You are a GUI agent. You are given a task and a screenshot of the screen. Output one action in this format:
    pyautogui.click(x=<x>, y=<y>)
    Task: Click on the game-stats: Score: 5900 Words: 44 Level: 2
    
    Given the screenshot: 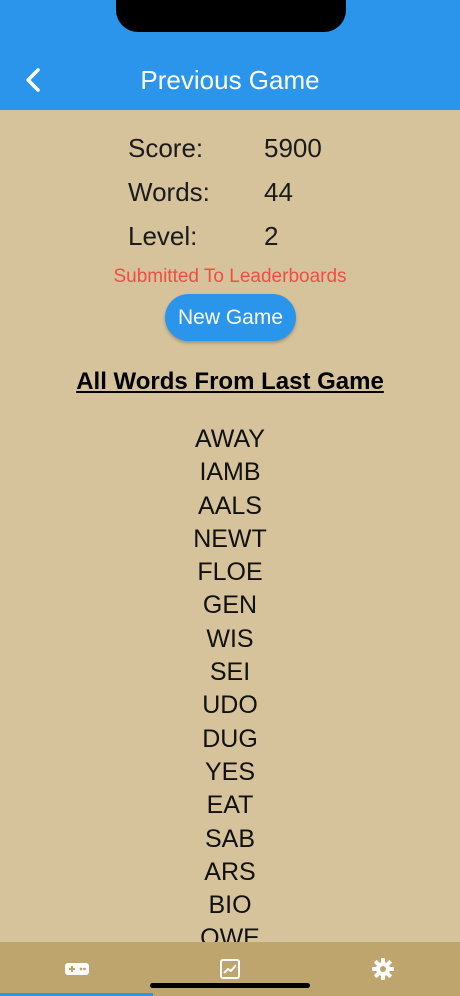 What is the action you would take?
    pyautogui.click(x=248, y=192)
    